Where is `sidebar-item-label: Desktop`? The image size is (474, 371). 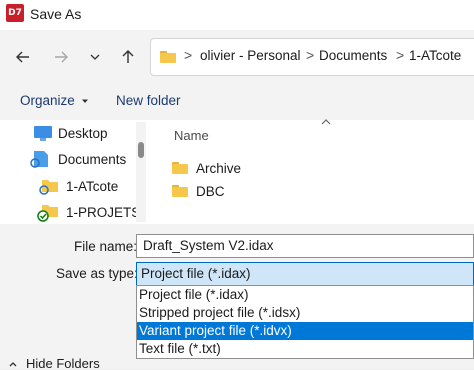
sidebar-item-label: Desktop is located at coordinates (83, 133).